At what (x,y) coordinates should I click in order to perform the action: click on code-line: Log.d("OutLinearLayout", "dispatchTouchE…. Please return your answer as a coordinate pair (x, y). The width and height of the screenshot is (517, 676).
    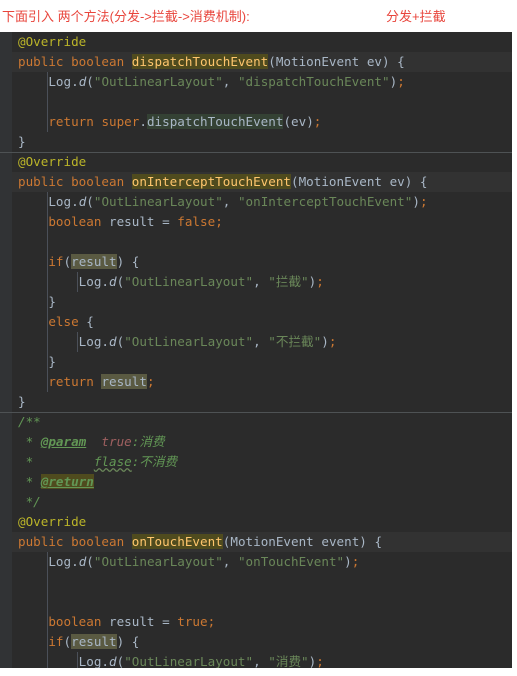
    Looking at the image, I should click on (262, 82).